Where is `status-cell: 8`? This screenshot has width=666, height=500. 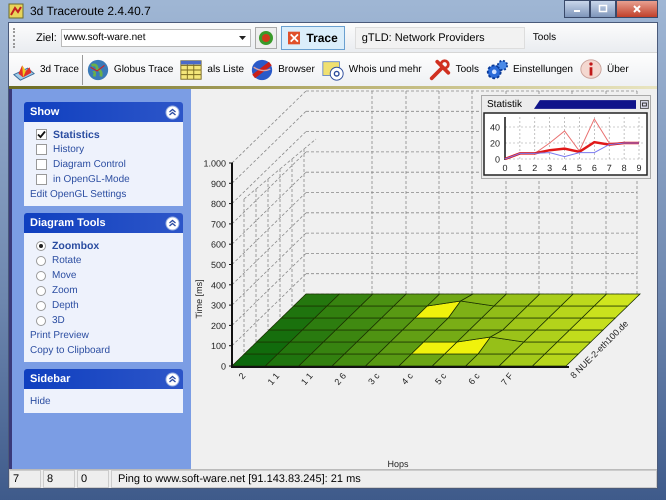
status-cell: 8 is located at coordinates (59, 479).